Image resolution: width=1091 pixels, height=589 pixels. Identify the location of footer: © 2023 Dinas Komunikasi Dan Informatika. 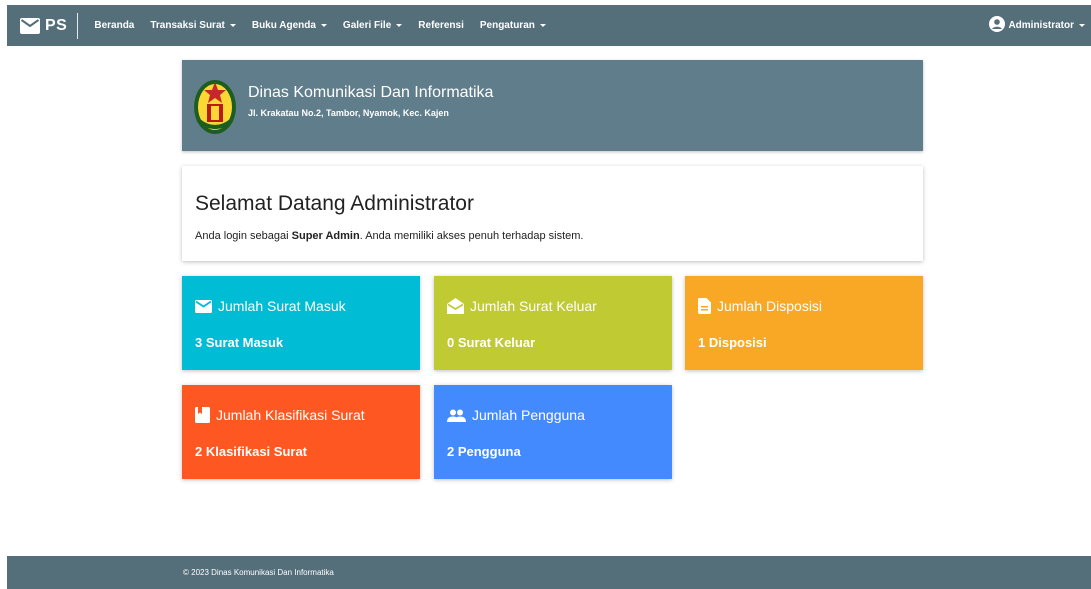
(549, 572).